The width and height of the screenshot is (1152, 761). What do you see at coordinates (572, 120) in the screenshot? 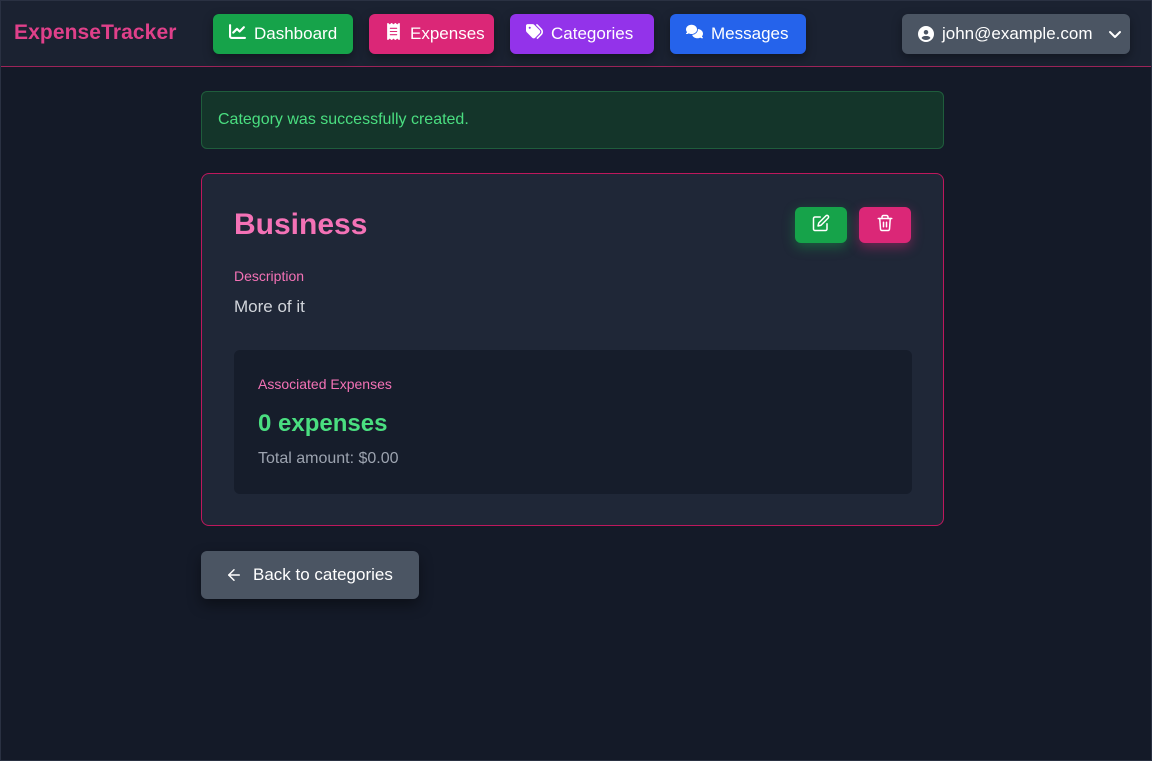
I see `success-flash-message: Category was successfully created.` at bounding box center [572, 120].